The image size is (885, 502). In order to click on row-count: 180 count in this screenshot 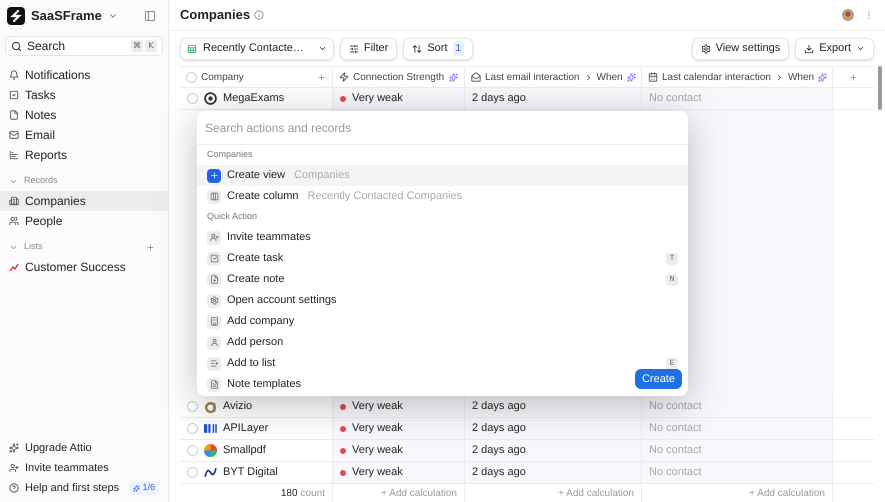, I will do `click(256, 493)`.